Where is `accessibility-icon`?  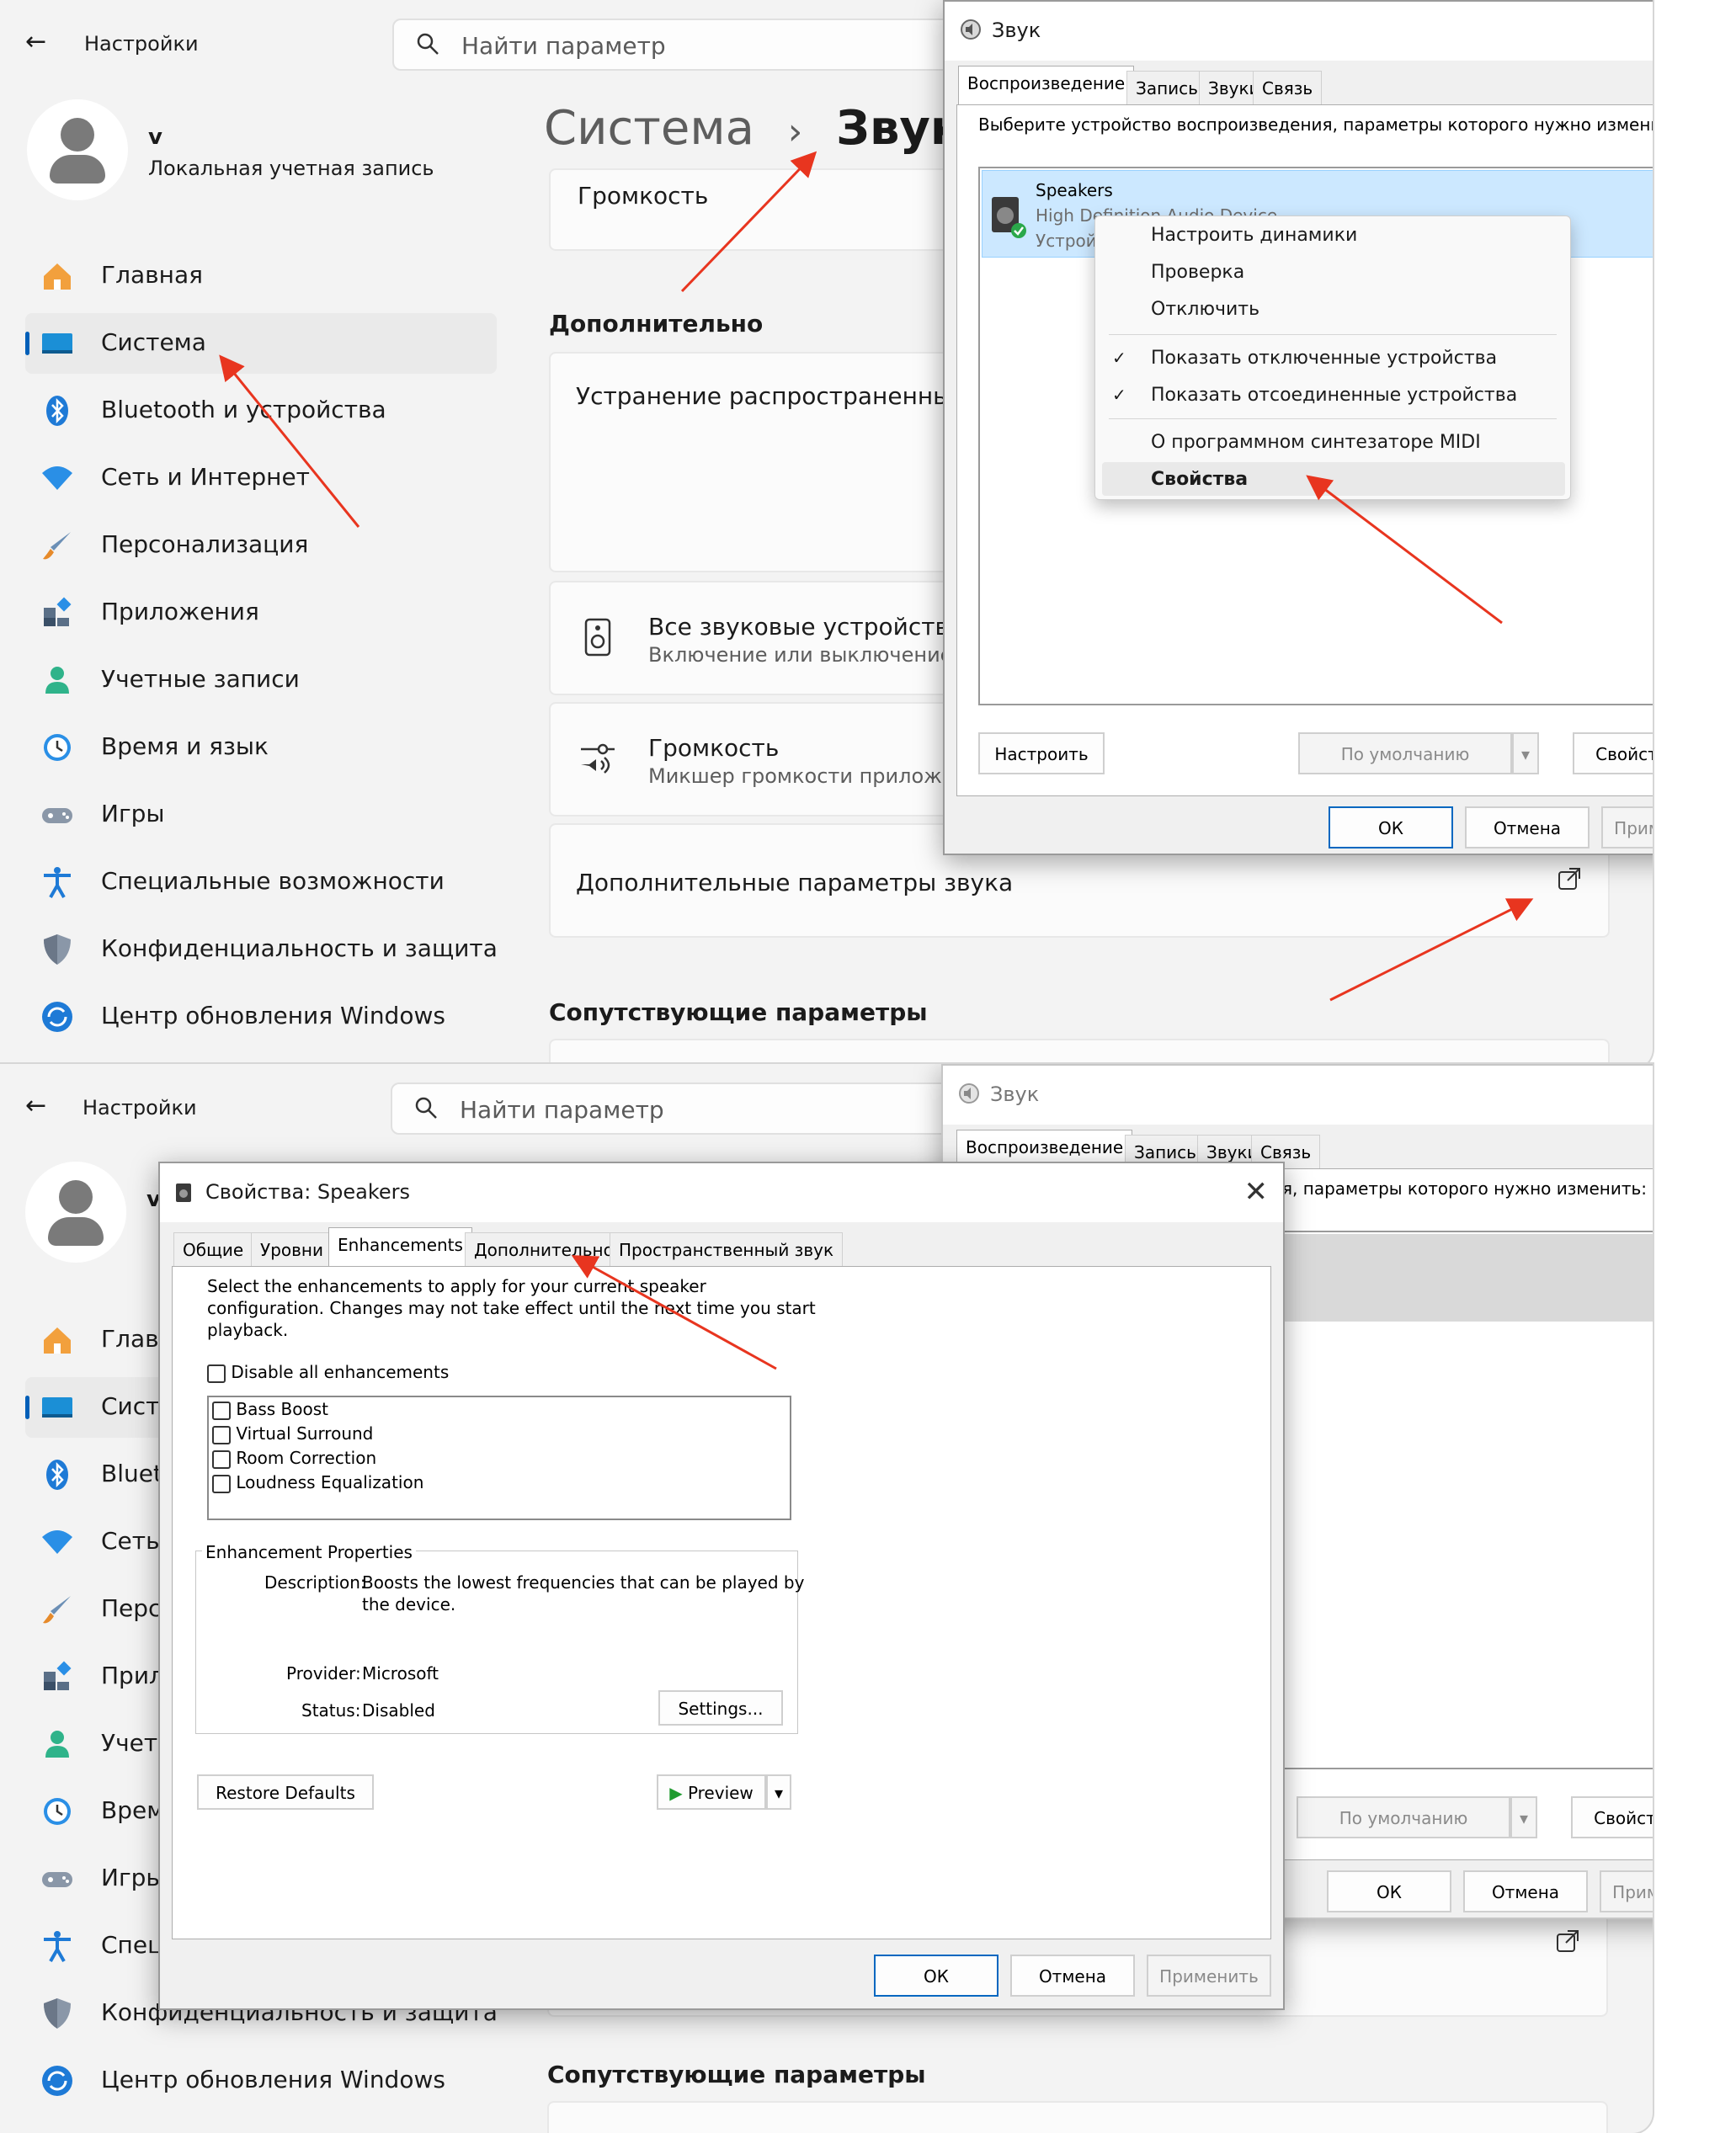 accessibility-icon is located at coordinates (57, 882).